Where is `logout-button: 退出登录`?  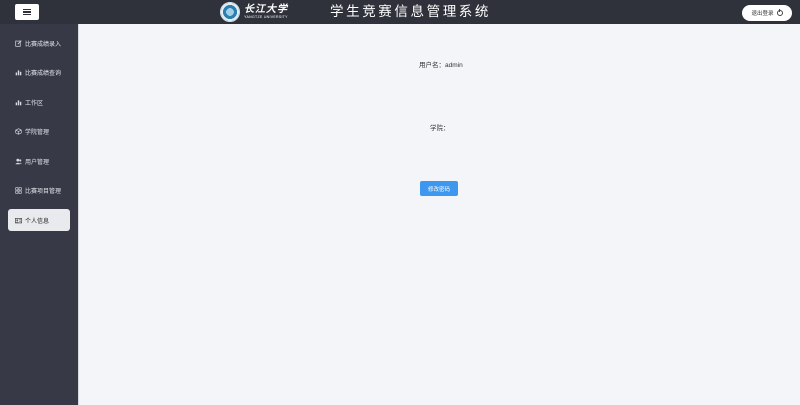 logout-button: 退出登录 is located at coordinates (767, 13).